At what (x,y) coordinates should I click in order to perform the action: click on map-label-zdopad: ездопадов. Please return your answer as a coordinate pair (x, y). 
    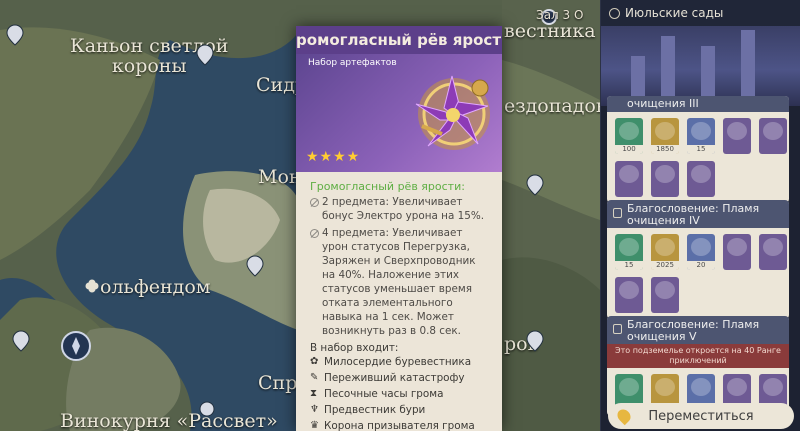
    Looking at the image, I should click on (555, 106).